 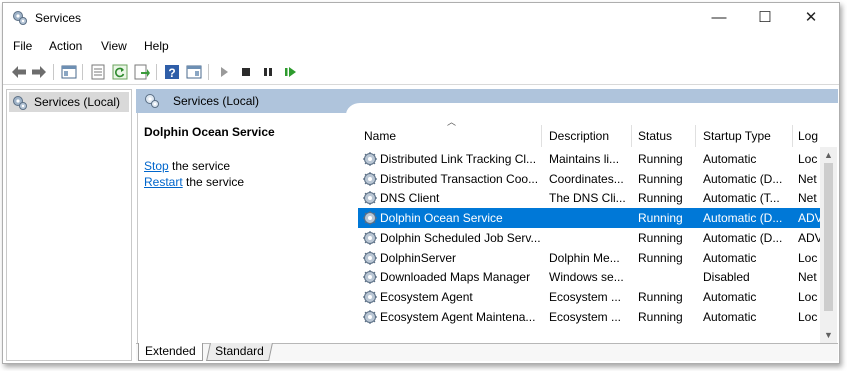 What do you see at coordinates (806, 136) in the screenshot?
I see `column-header-log-on-as: Log` at bounding box center [806, 136].